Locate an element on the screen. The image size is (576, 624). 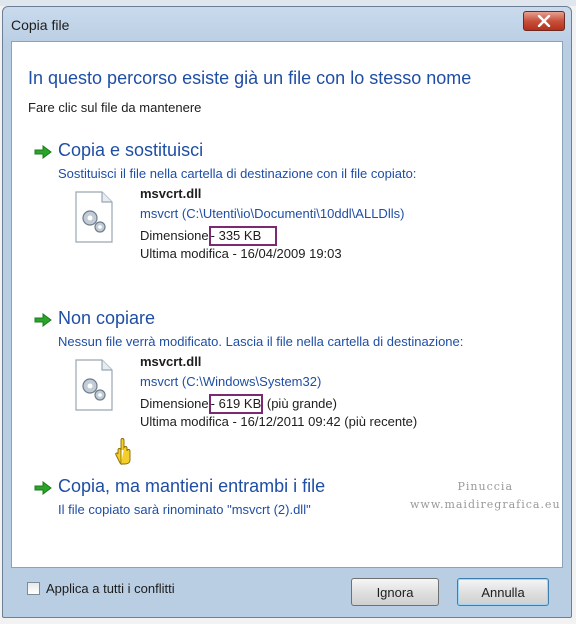
close-button is located at coordinates (544, 21).